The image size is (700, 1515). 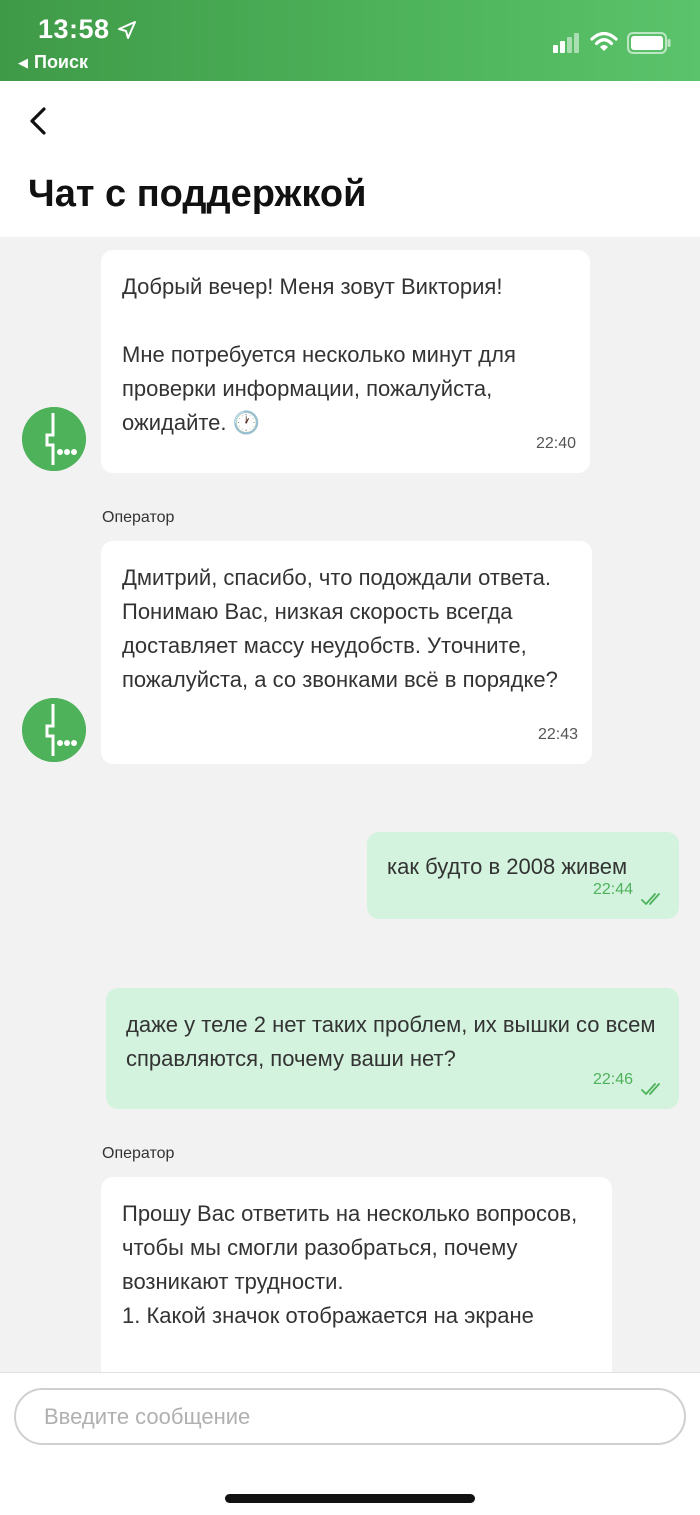 I want to click on user-message: как будто в 2008 живем 22:44, so click(x=523, y=875).